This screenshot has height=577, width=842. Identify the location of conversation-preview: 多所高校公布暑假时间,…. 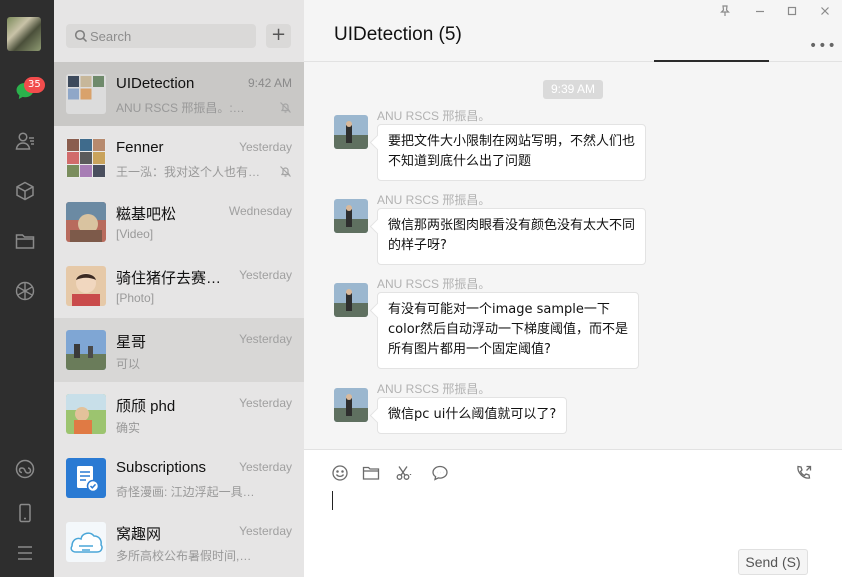
(184, 556).